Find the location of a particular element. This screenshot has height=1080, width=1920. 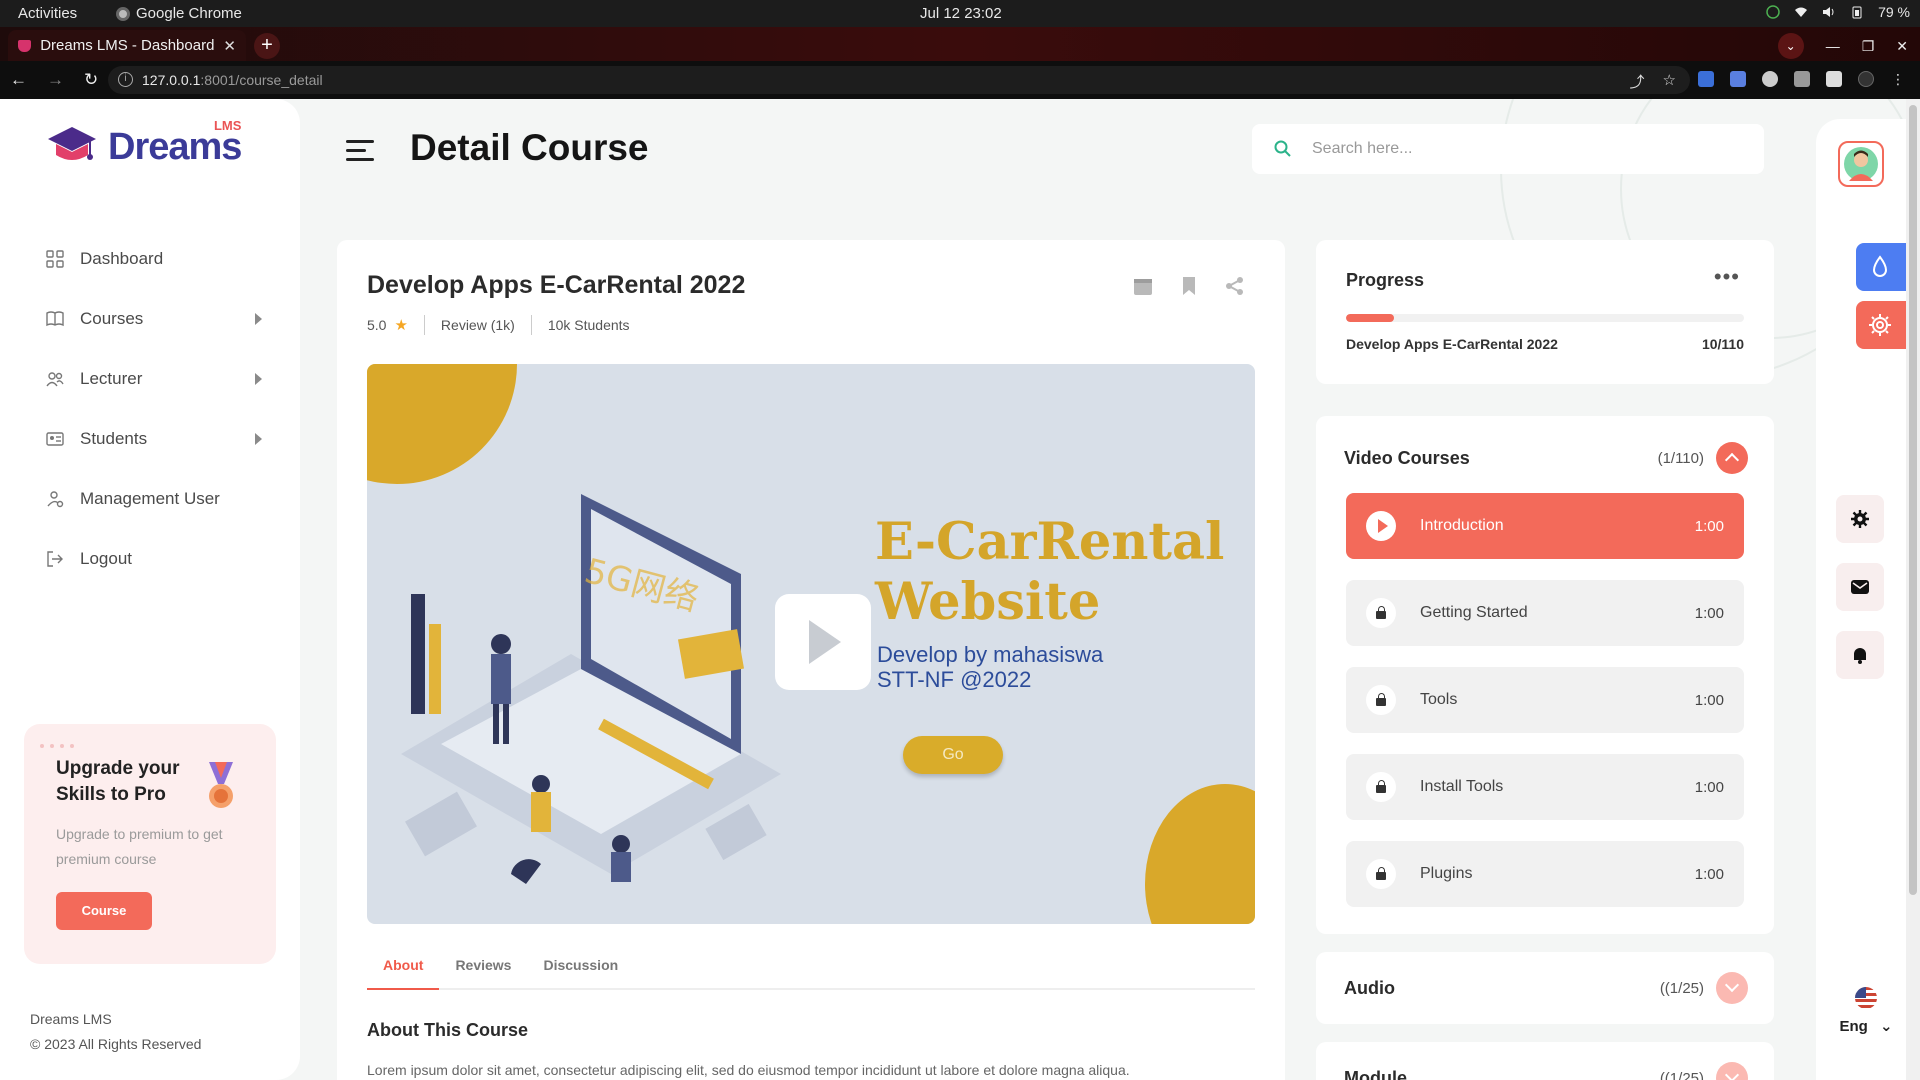

calendar-icon is located at coordinates (1143, 286).